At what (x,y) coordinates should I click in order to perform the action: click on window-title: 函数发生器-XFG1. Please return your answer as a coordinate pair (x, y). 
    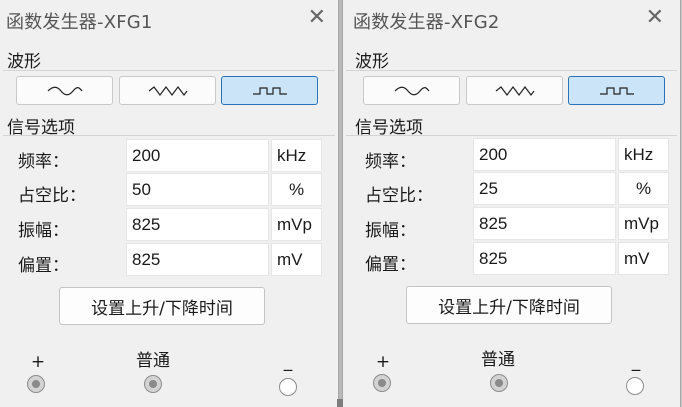
    Looking at the image, I should click on (79, 22).